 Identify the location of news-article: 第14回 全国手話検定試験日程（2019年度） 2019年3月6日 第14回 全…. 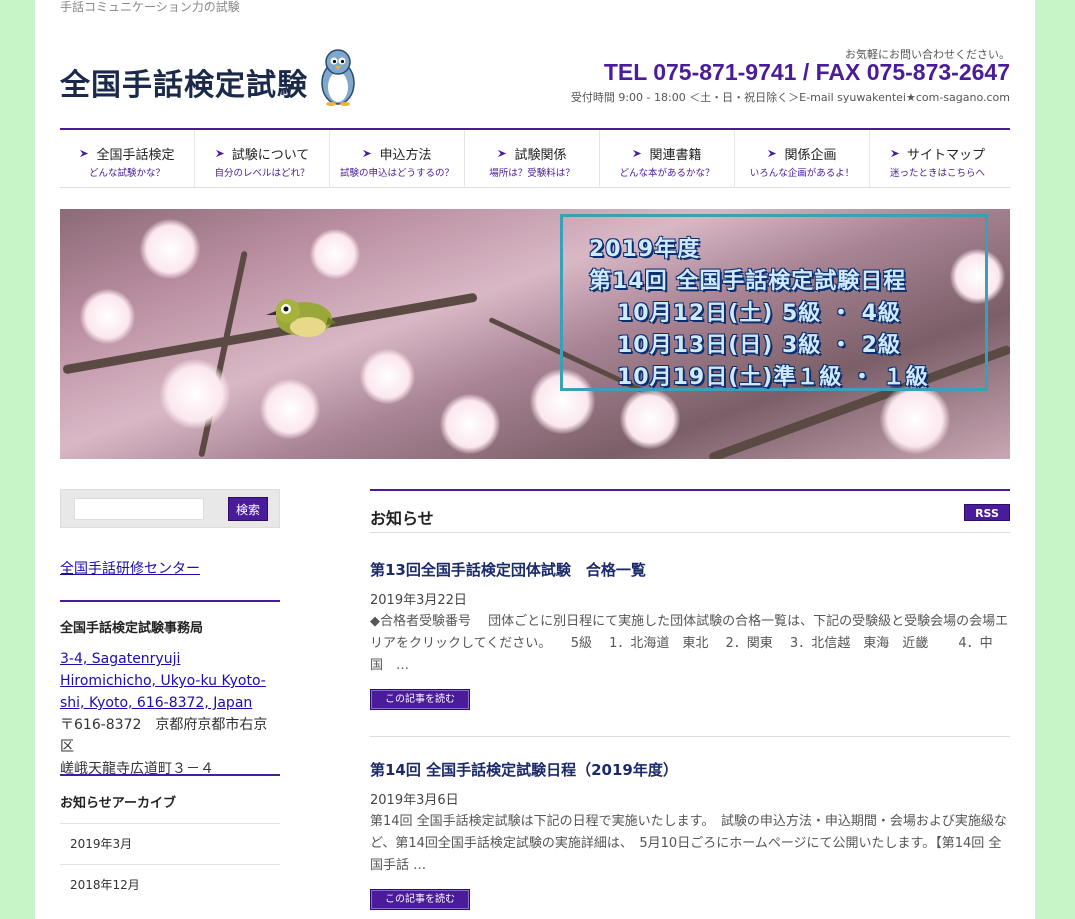
(690, 834).